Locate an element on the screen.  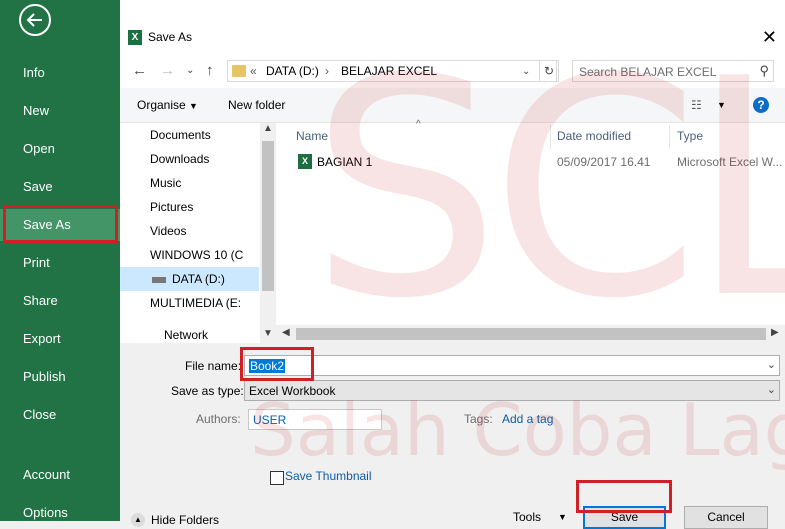
nav-account: Account is located at coordinates (60, 475).